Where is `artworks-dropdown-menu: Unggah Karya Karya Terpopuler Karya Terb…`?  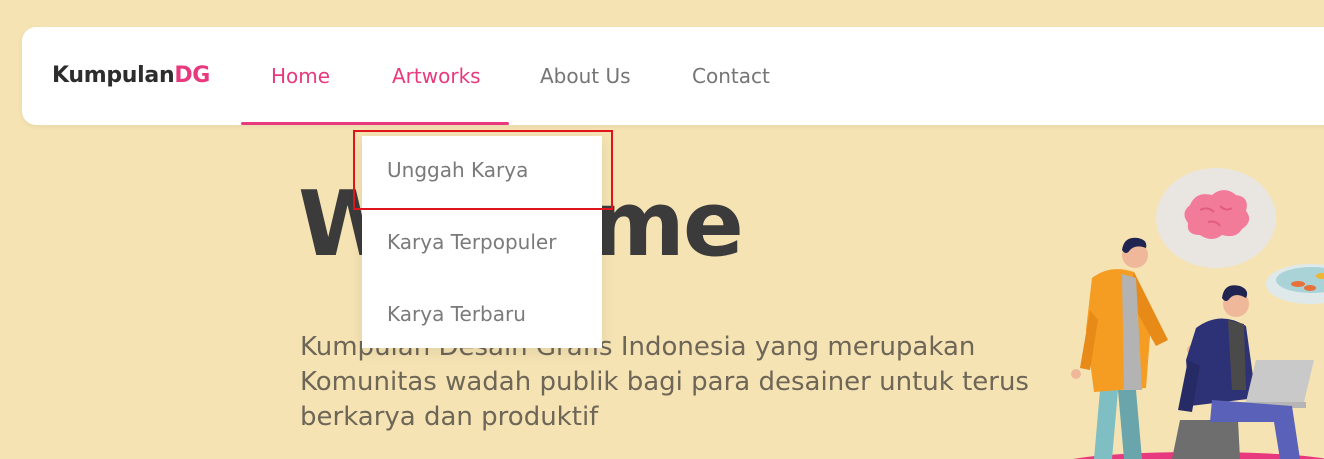
artworks-dropdown-menu: Unggah Karya Karya Terpopuler Karya Terb… is located at coordinates (482, 242).